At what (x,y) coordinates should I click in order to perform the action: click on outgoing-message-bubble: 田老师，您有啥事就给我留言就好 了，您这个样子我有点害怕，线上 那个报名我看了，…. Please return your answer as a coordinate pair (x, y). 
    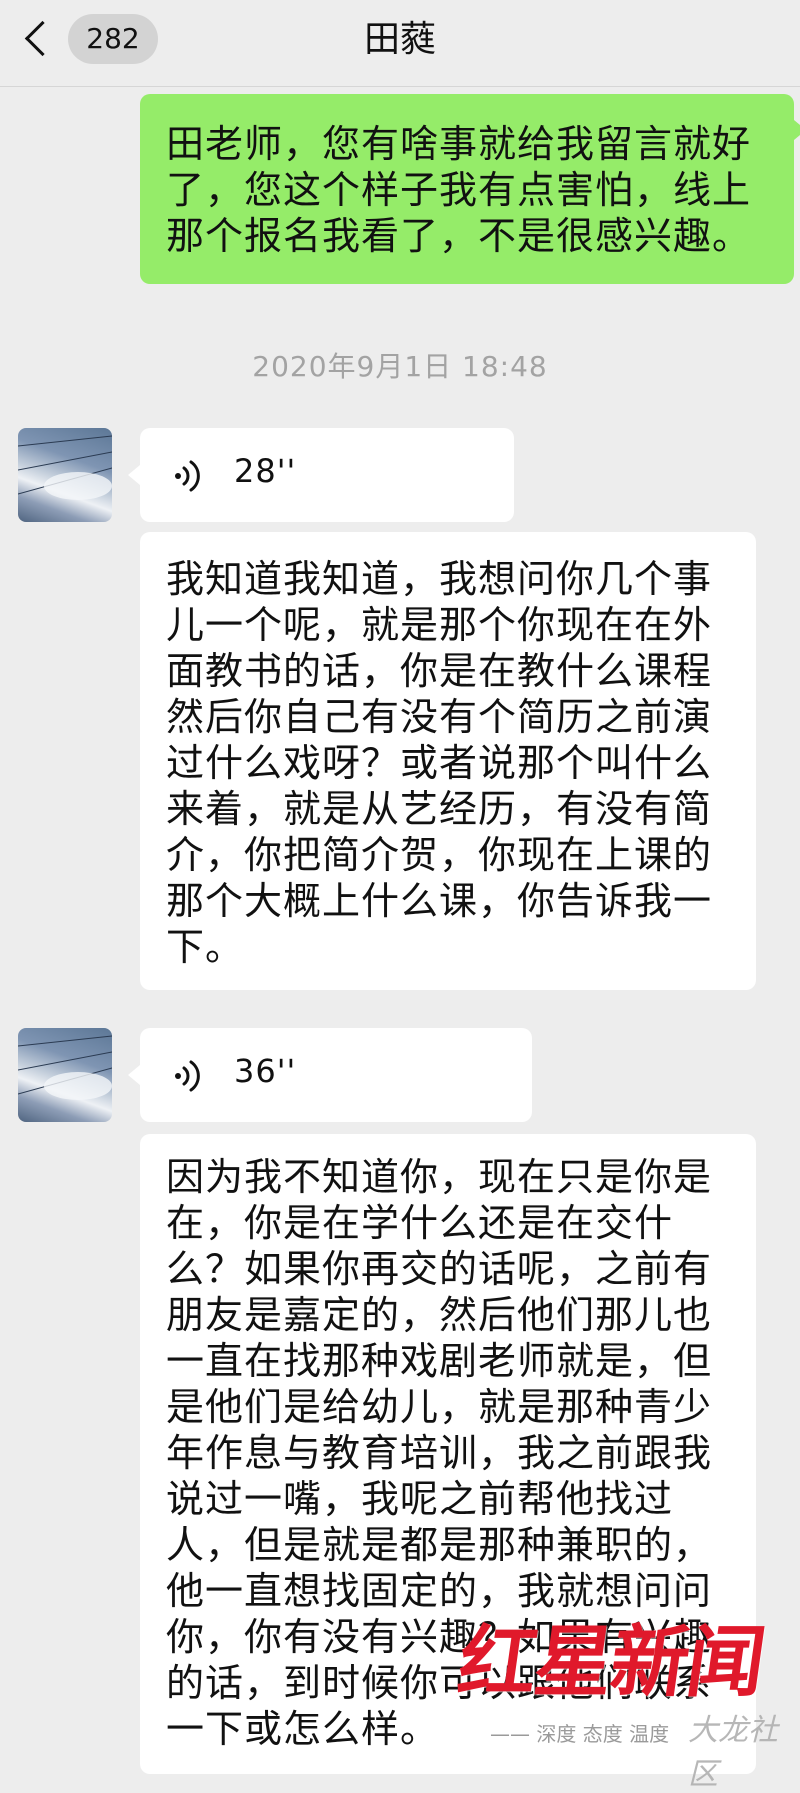
    Looking at the image, I should click on (467, 189).